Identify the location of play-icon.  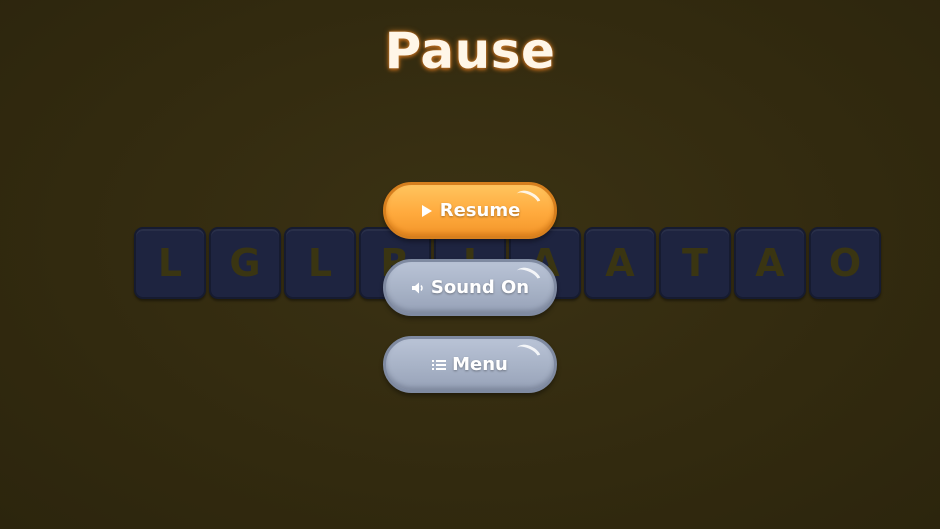
(427, 211).